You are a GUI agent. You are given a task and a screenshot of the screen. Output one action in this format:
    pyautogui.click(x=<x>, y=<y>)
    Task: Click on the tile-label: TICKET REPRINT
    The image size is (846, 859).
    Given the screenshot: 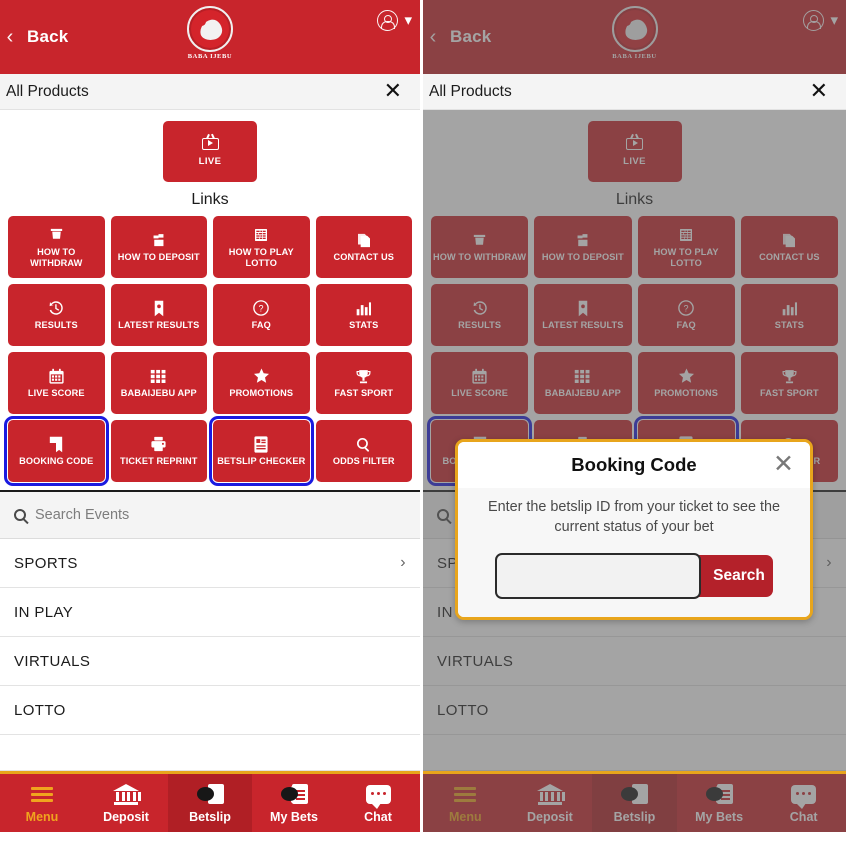 What is the action you would take?
    pyautogui.click(x=159, y=461)
    